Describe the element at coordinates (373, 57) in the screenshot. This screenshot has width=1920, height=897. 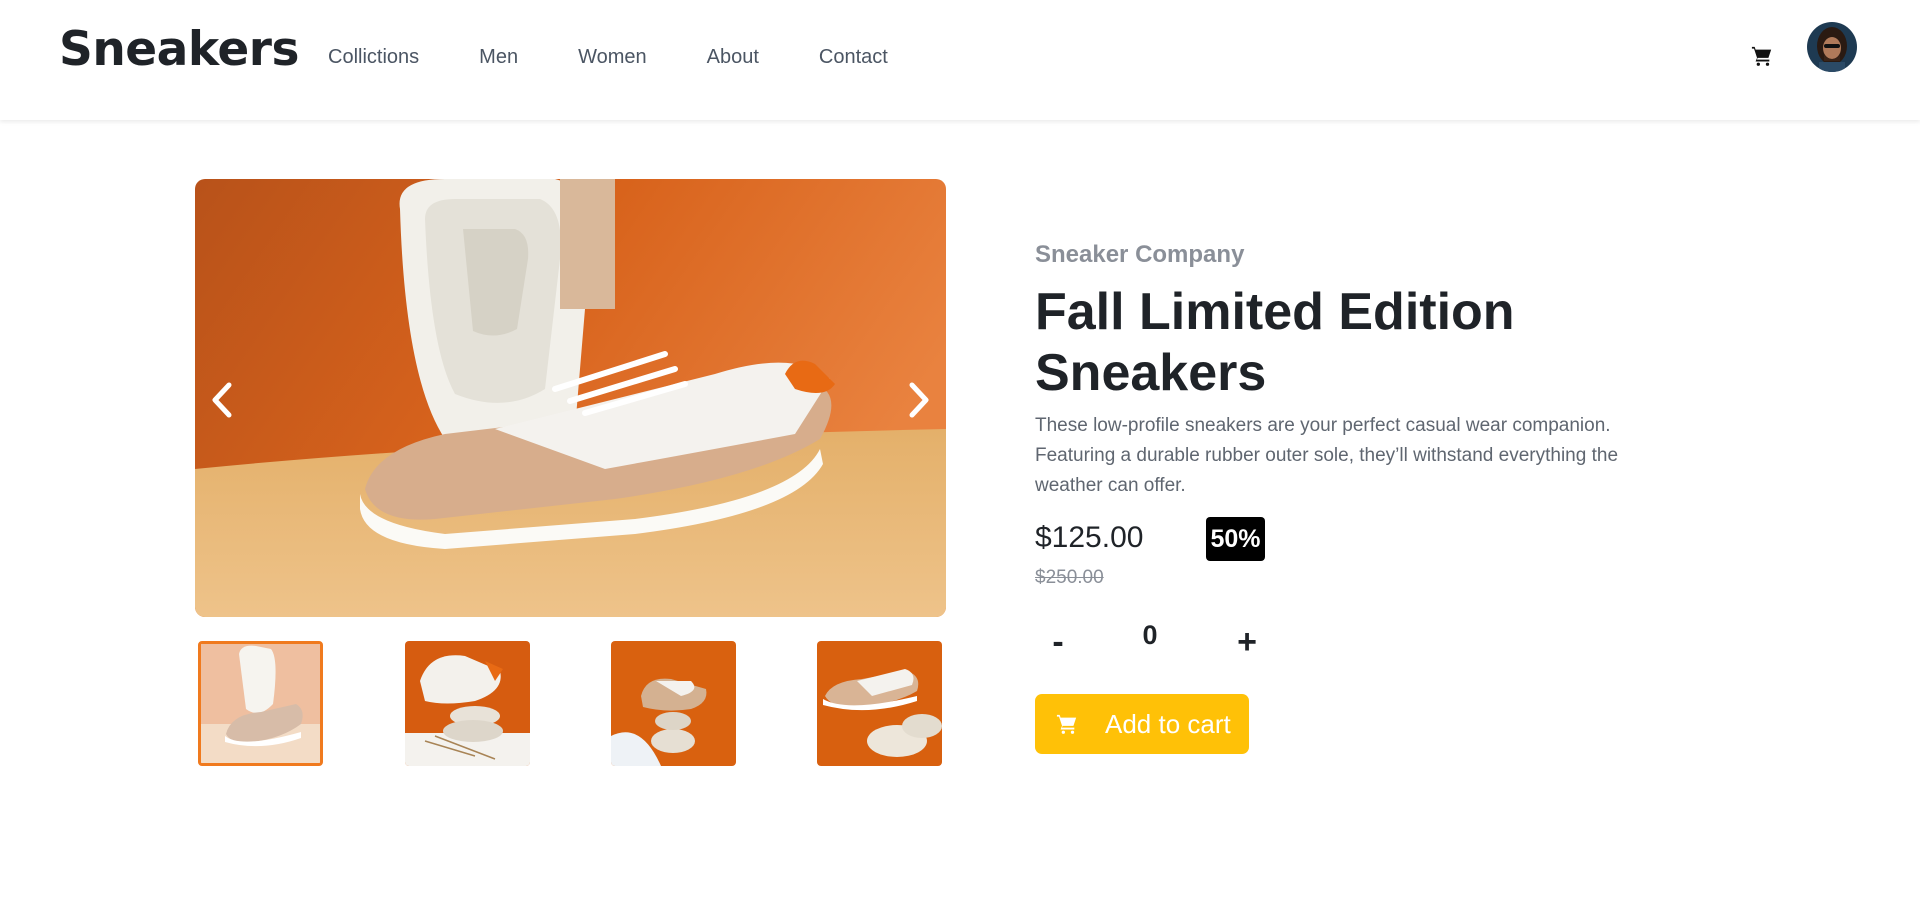
I see `nav-link-collections: Collictions` at that location.